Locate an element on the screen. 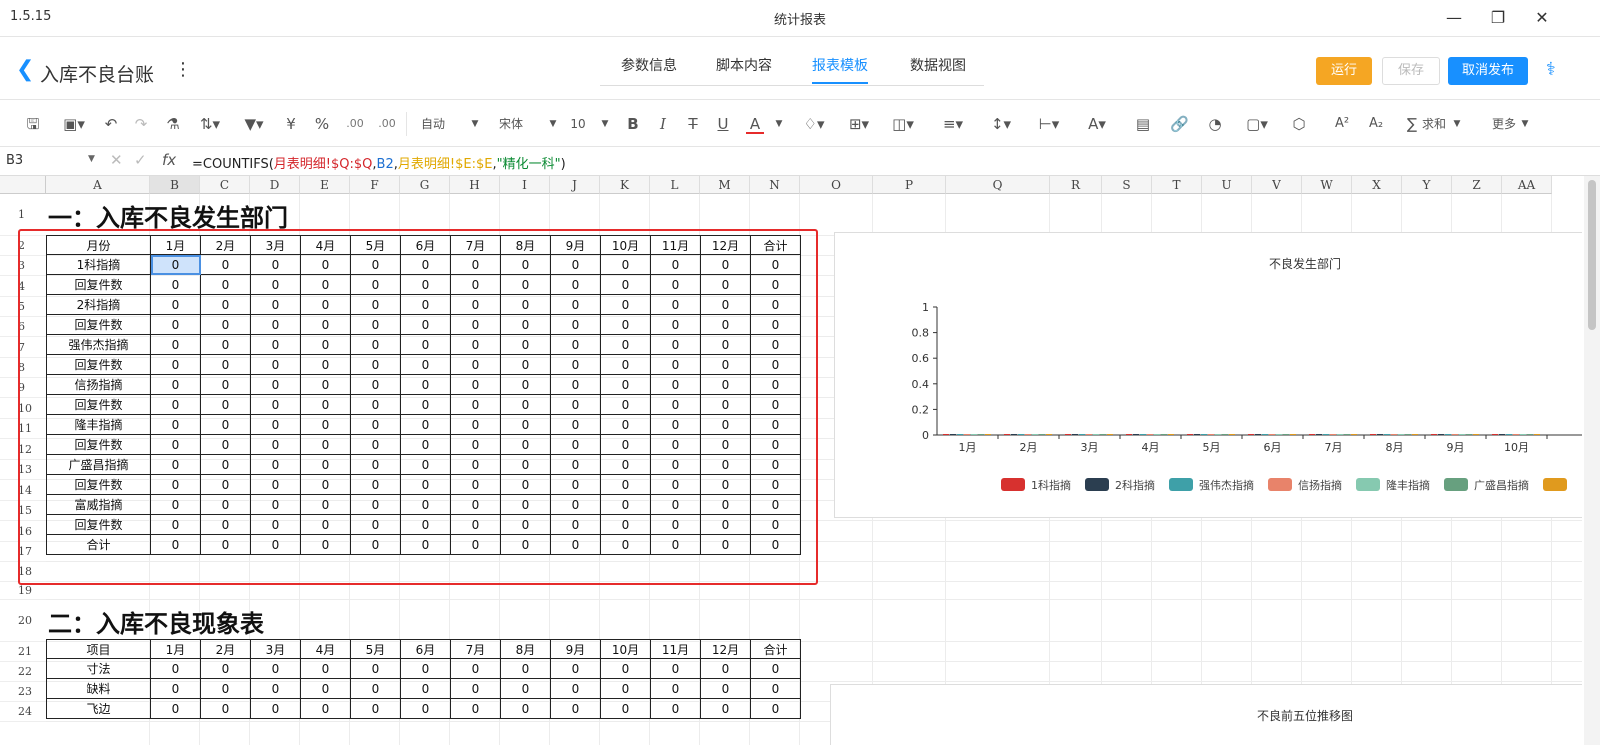 The width and height of the screenshot is (1600, 745). column-header: L is located at coordinates (675, 185).